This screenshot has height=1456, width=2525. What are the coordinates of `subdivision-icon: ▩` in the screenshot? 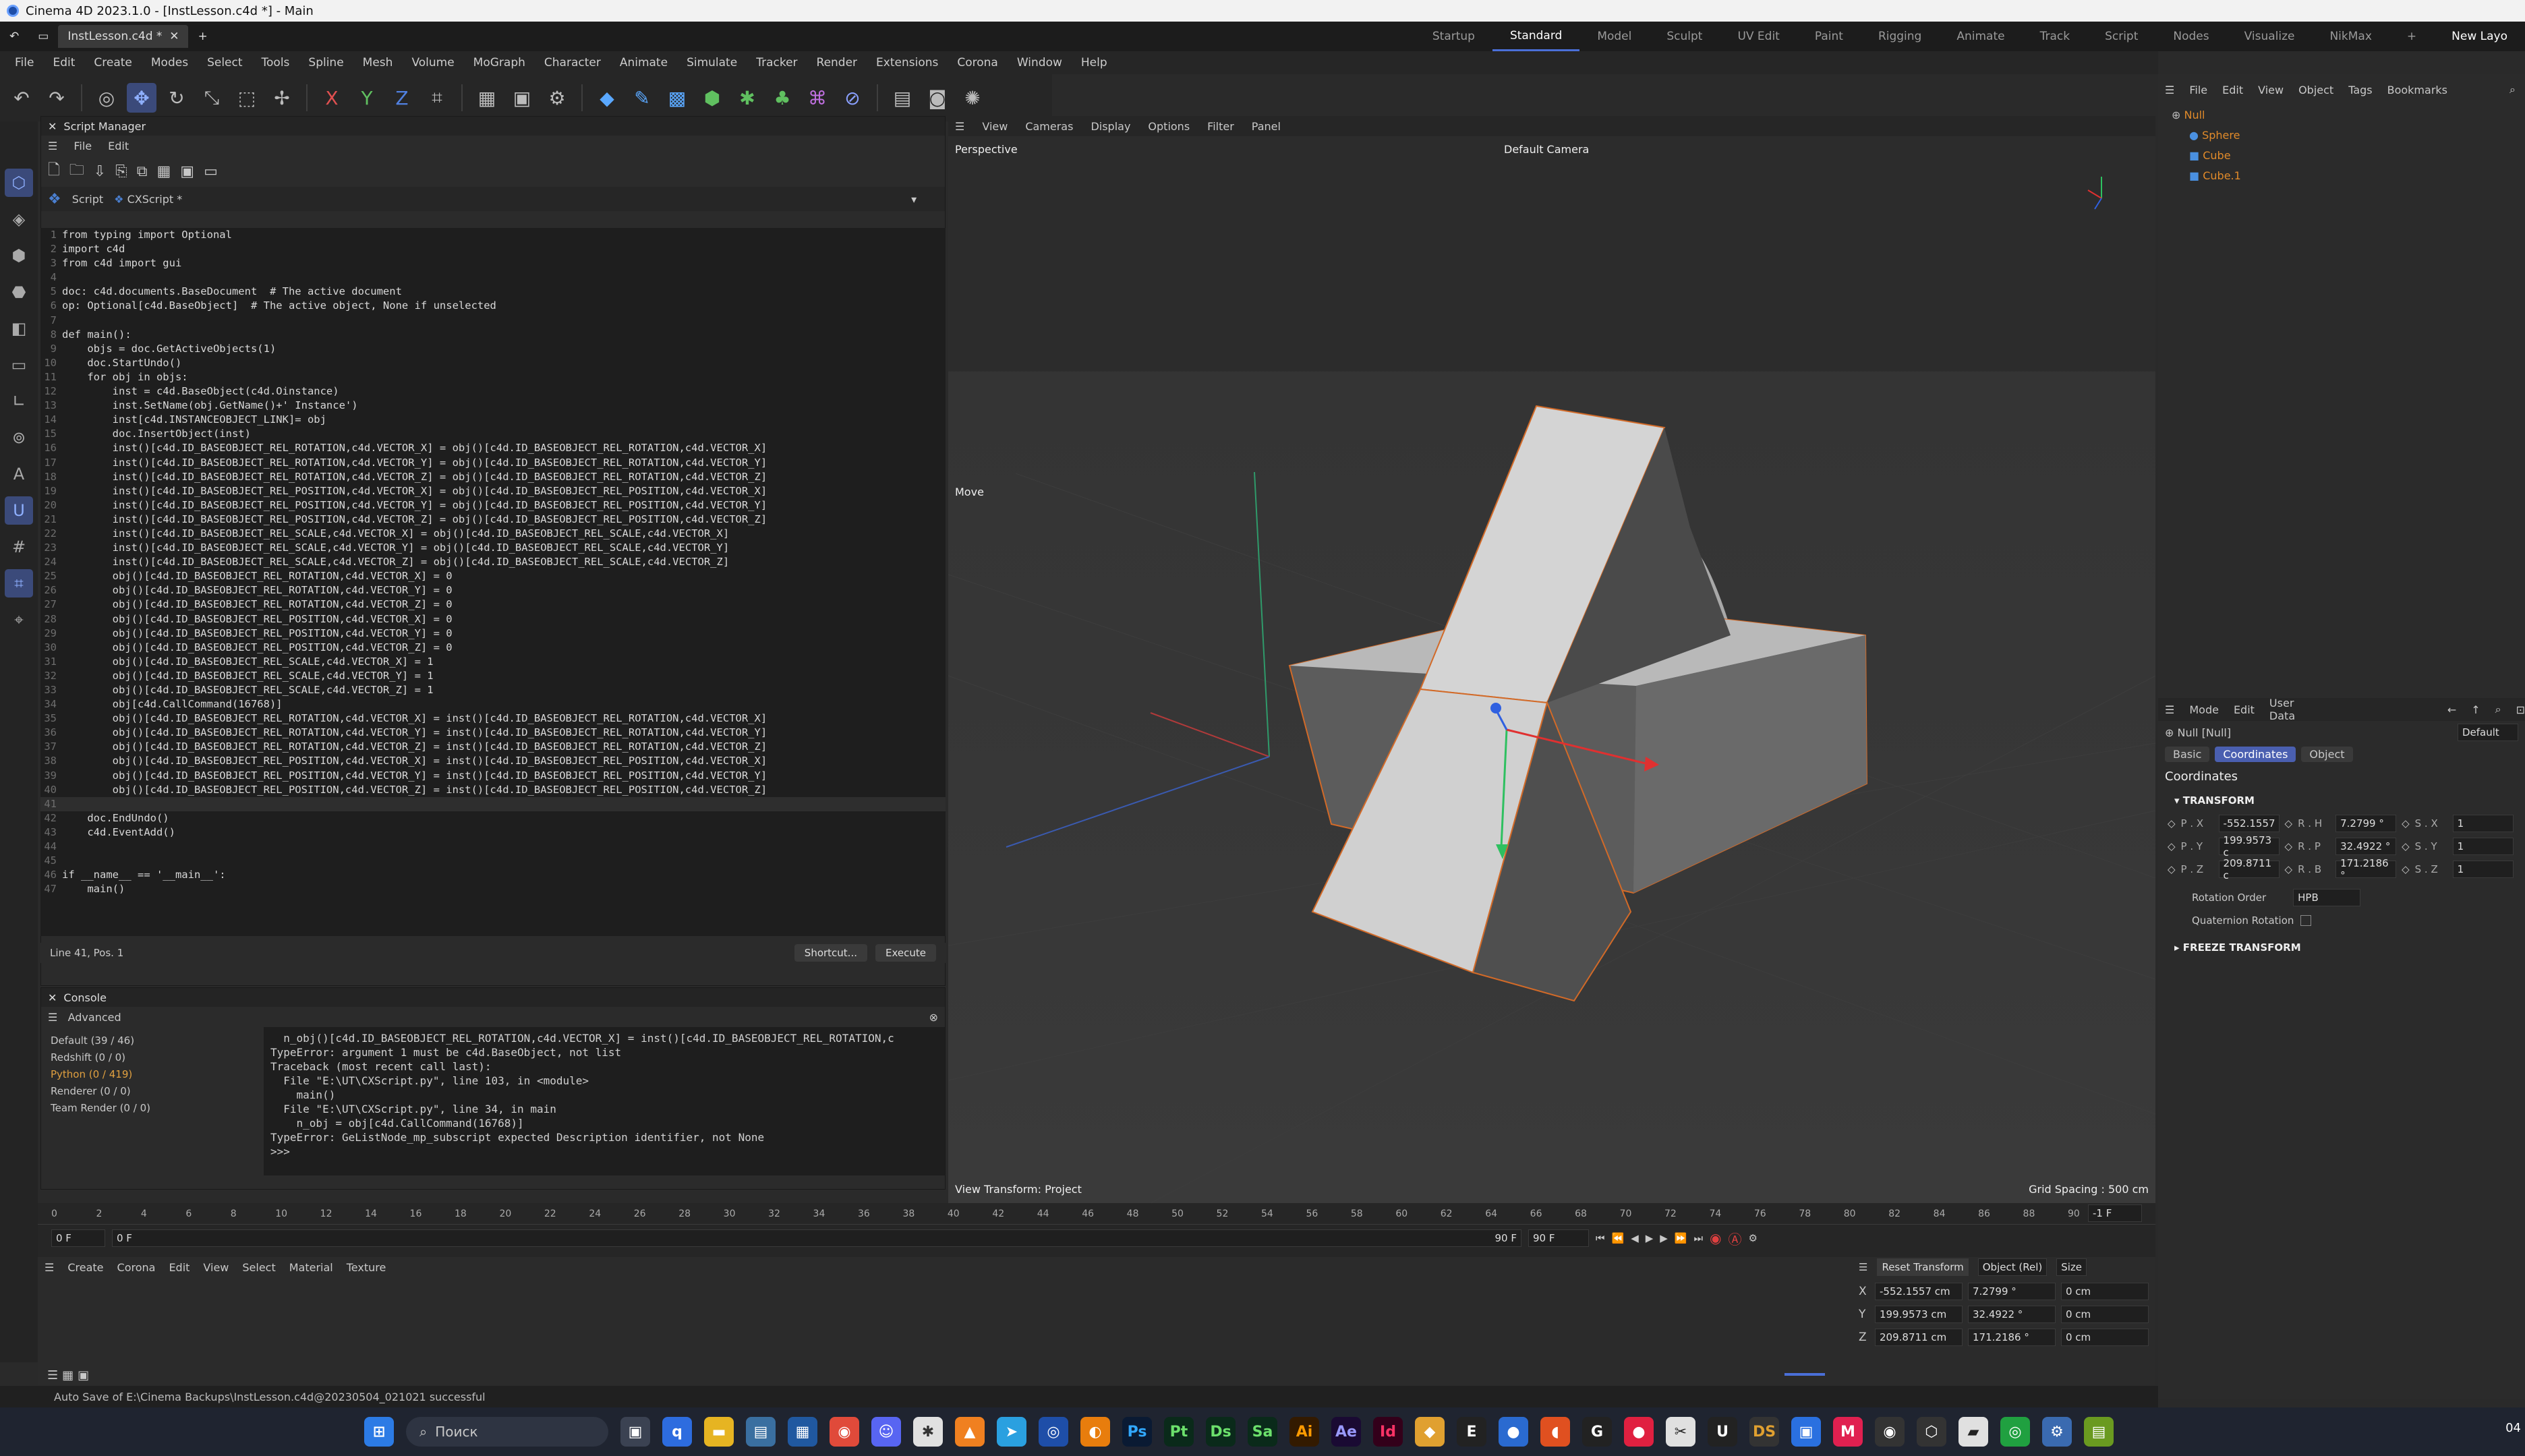 It's located at (677, 98).